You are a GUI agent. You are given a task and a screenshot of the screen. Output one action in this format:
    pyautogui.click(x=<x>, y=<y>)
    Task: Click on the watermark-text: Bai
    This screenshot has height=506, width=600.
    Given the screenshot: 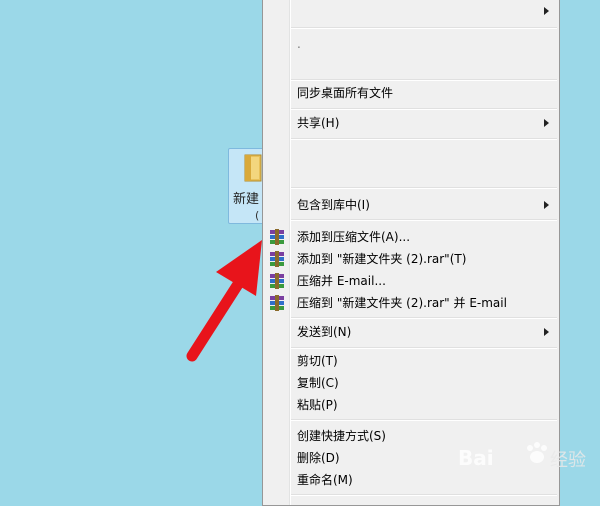 What is the action you would take?
    pyautogui.click(x=476, y=458)
    